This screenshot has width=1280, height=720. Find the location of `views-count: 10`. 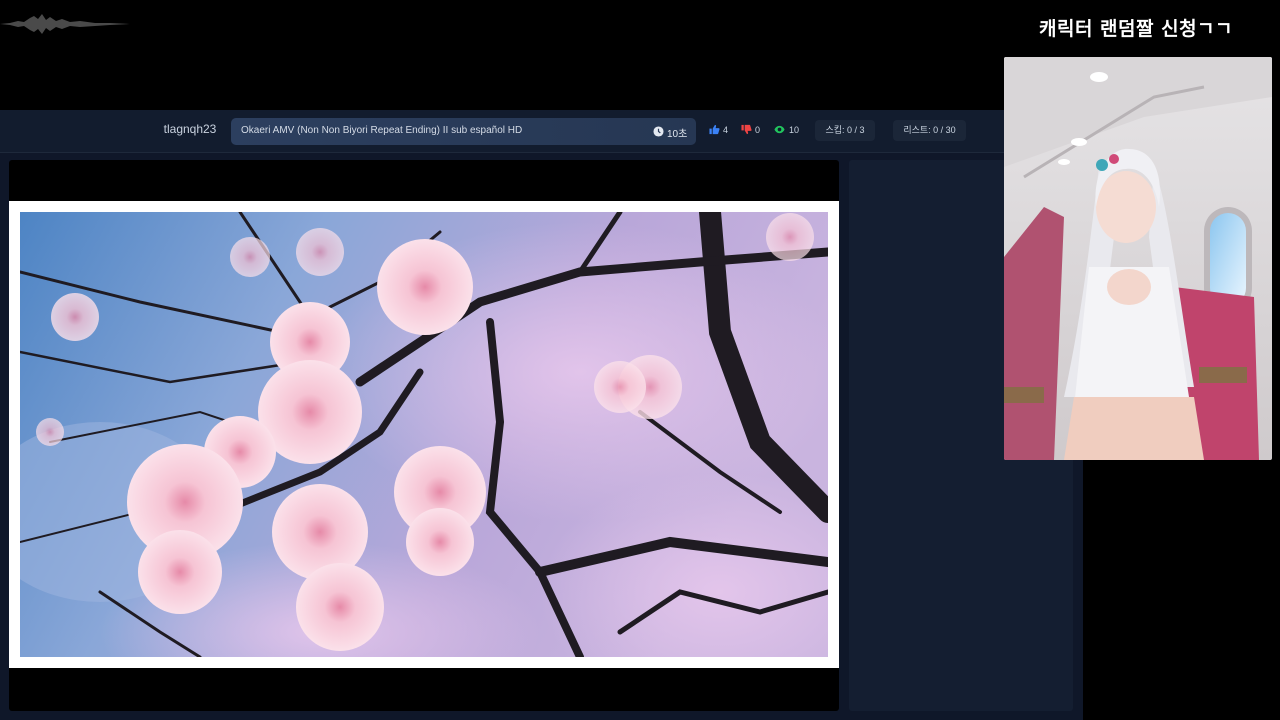

views-count: 10 is located at coordinates (794, 130).